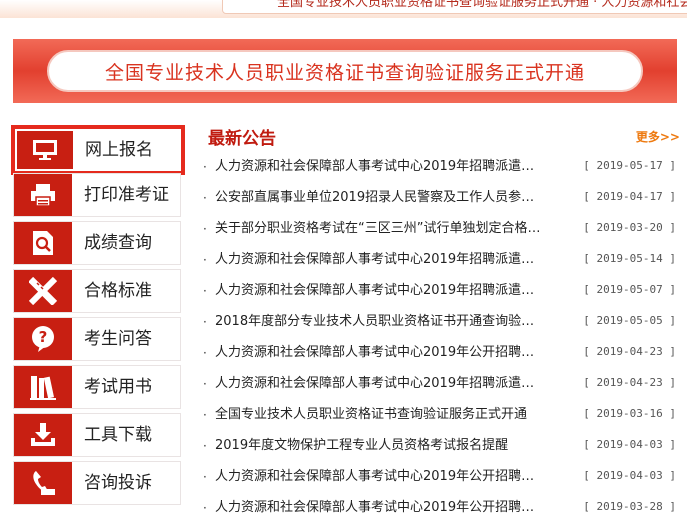 This screenshot has height=518, width=687. What do you see at coordinates (629, 196) in the screenshot?
I see `news-item-date: [ 2019-04-17 ]` at bounding box center [629, 196].